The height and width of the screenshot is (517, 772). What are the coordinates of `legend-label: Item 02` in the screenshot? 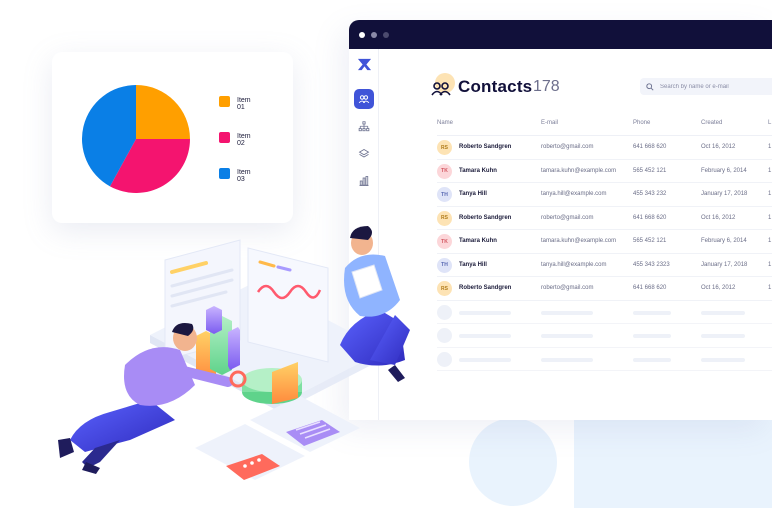 It's located at (244, 140).